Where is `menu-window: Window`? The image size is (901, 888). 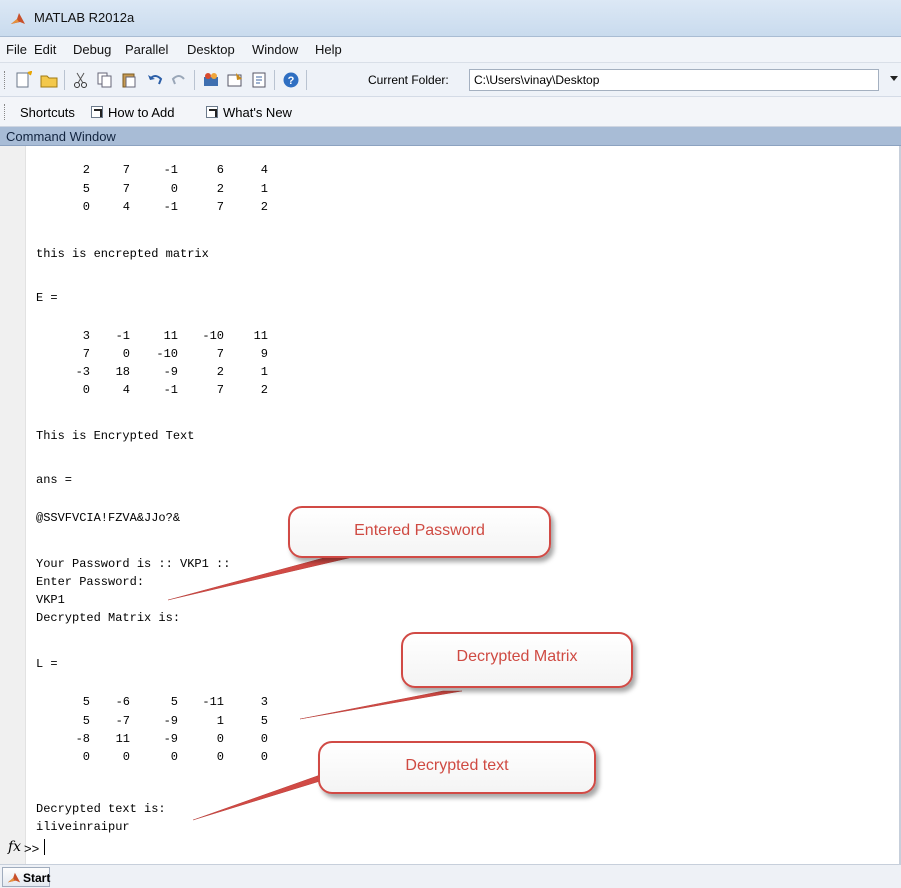
menu-window: Window is located at coordinates (275, 49).